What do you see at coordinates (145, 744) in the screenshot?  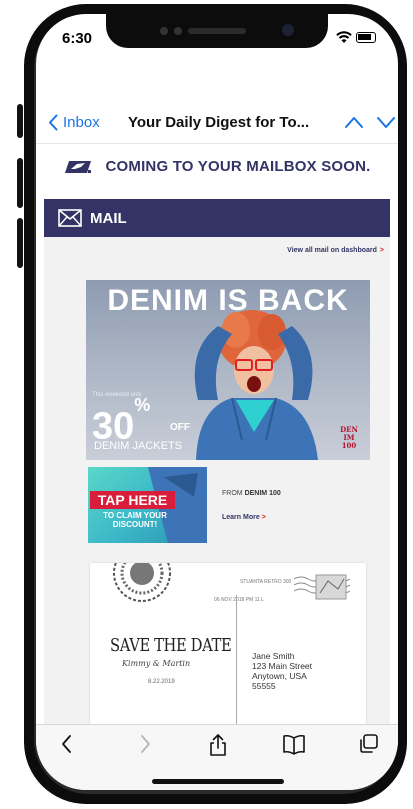 I see `forward-icon` at bounding box center [145, 744].